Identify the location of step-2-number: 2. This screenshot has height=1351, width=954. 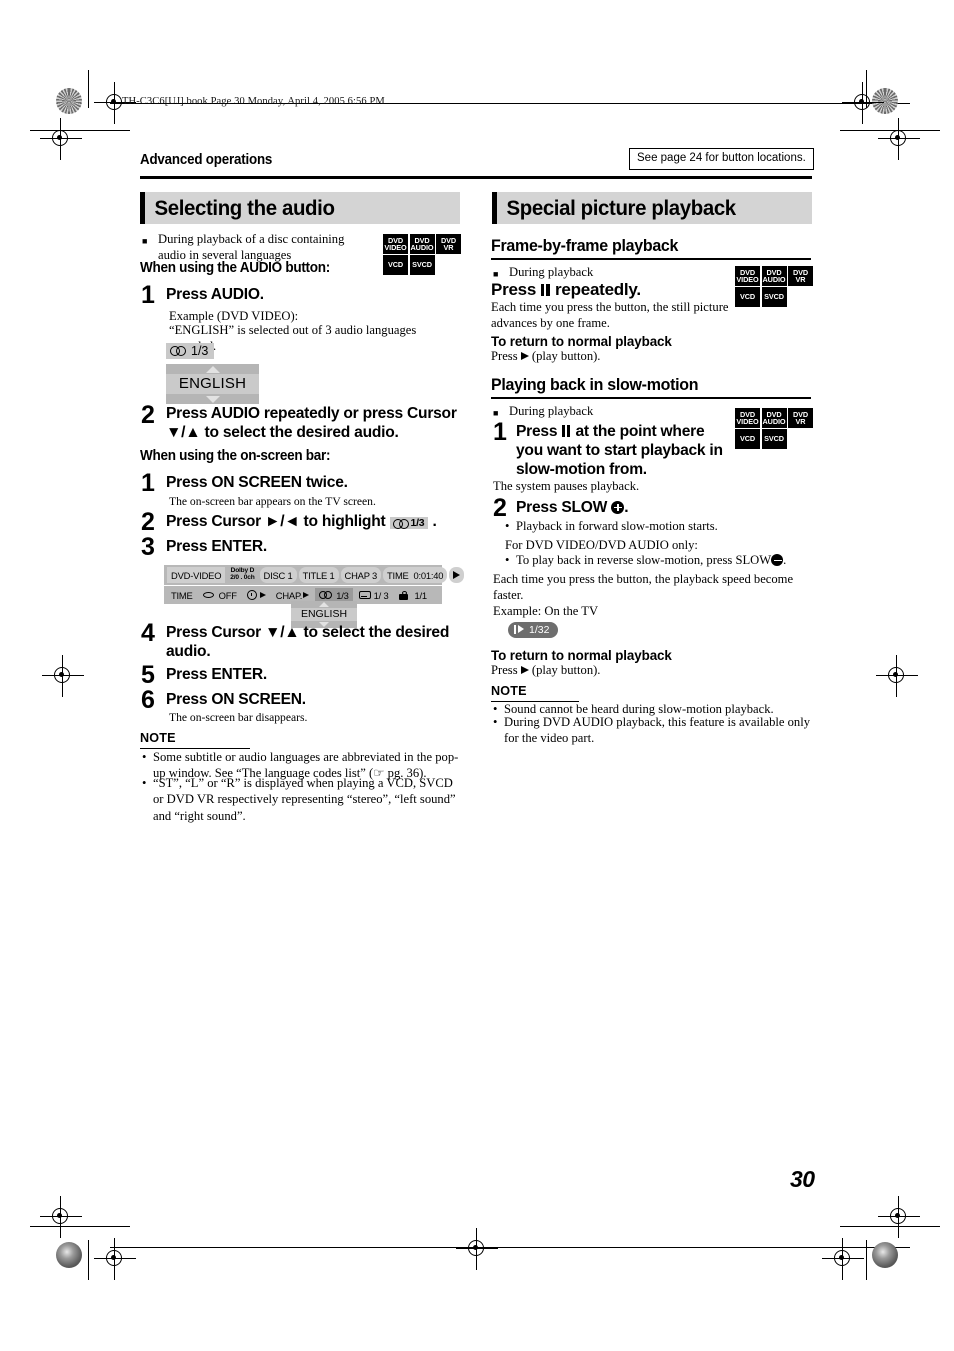
(148, 415).